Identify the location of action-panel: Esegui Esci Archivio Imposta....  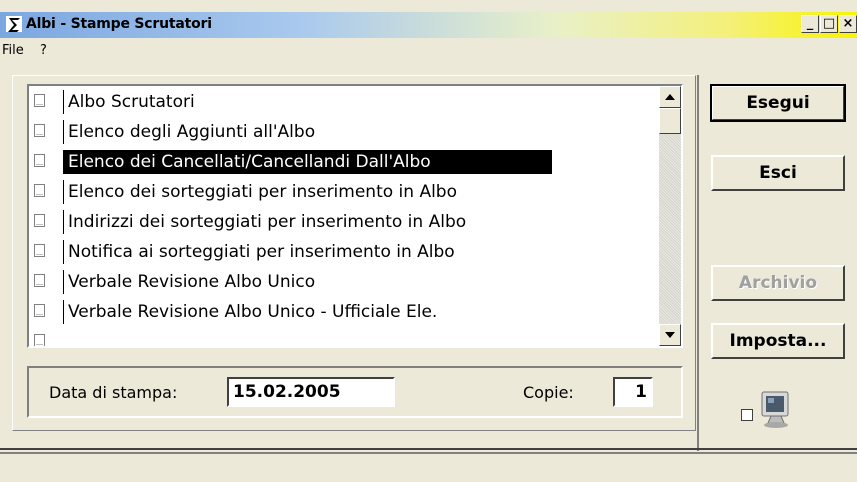
(777, 263).